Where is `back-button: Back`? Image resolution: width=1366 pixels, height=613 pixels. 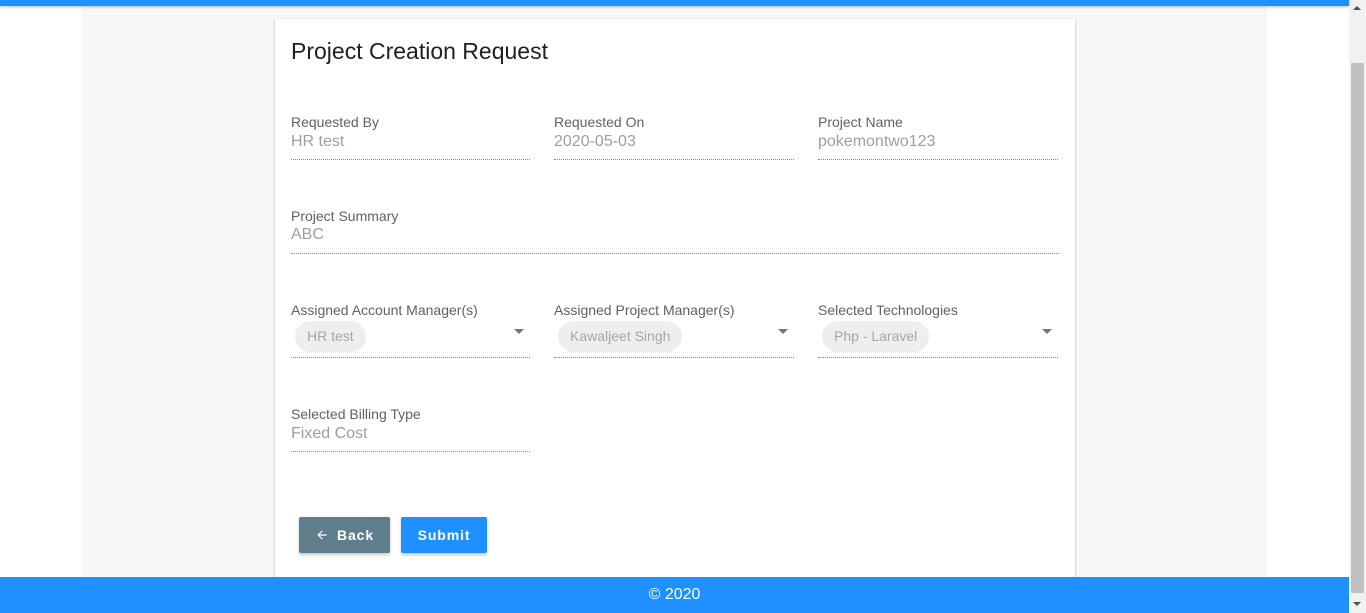
back-button: Back is located at coordinates (344, 535).